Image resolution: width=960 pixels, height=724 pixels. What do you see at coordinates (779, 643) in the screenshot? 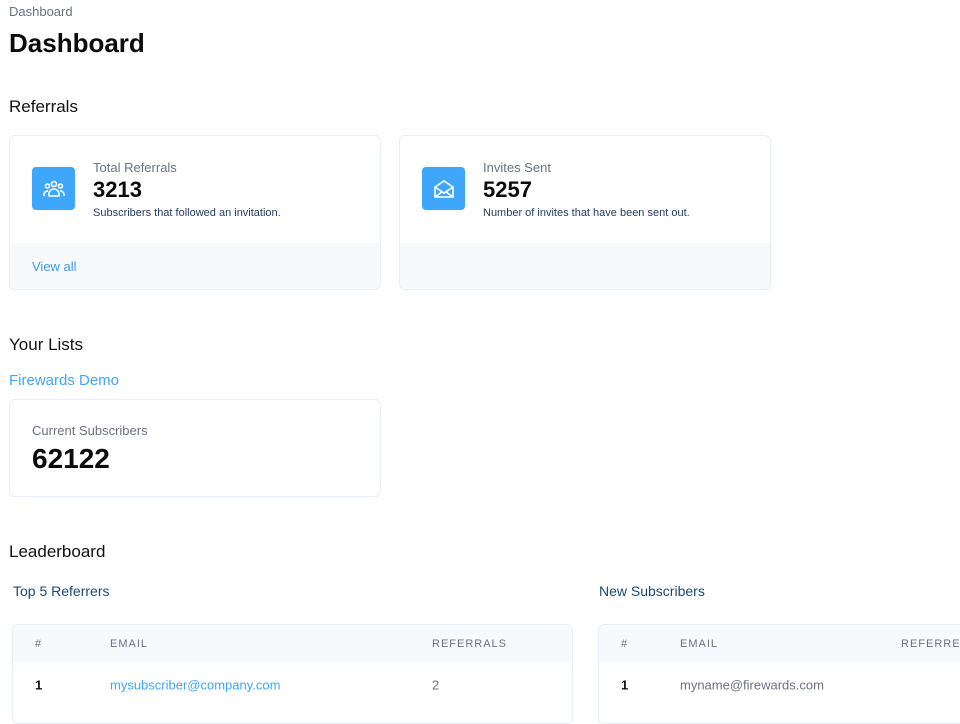
I see `table-header: # EMAIL REFERRED` at bounding box center [779, 643].